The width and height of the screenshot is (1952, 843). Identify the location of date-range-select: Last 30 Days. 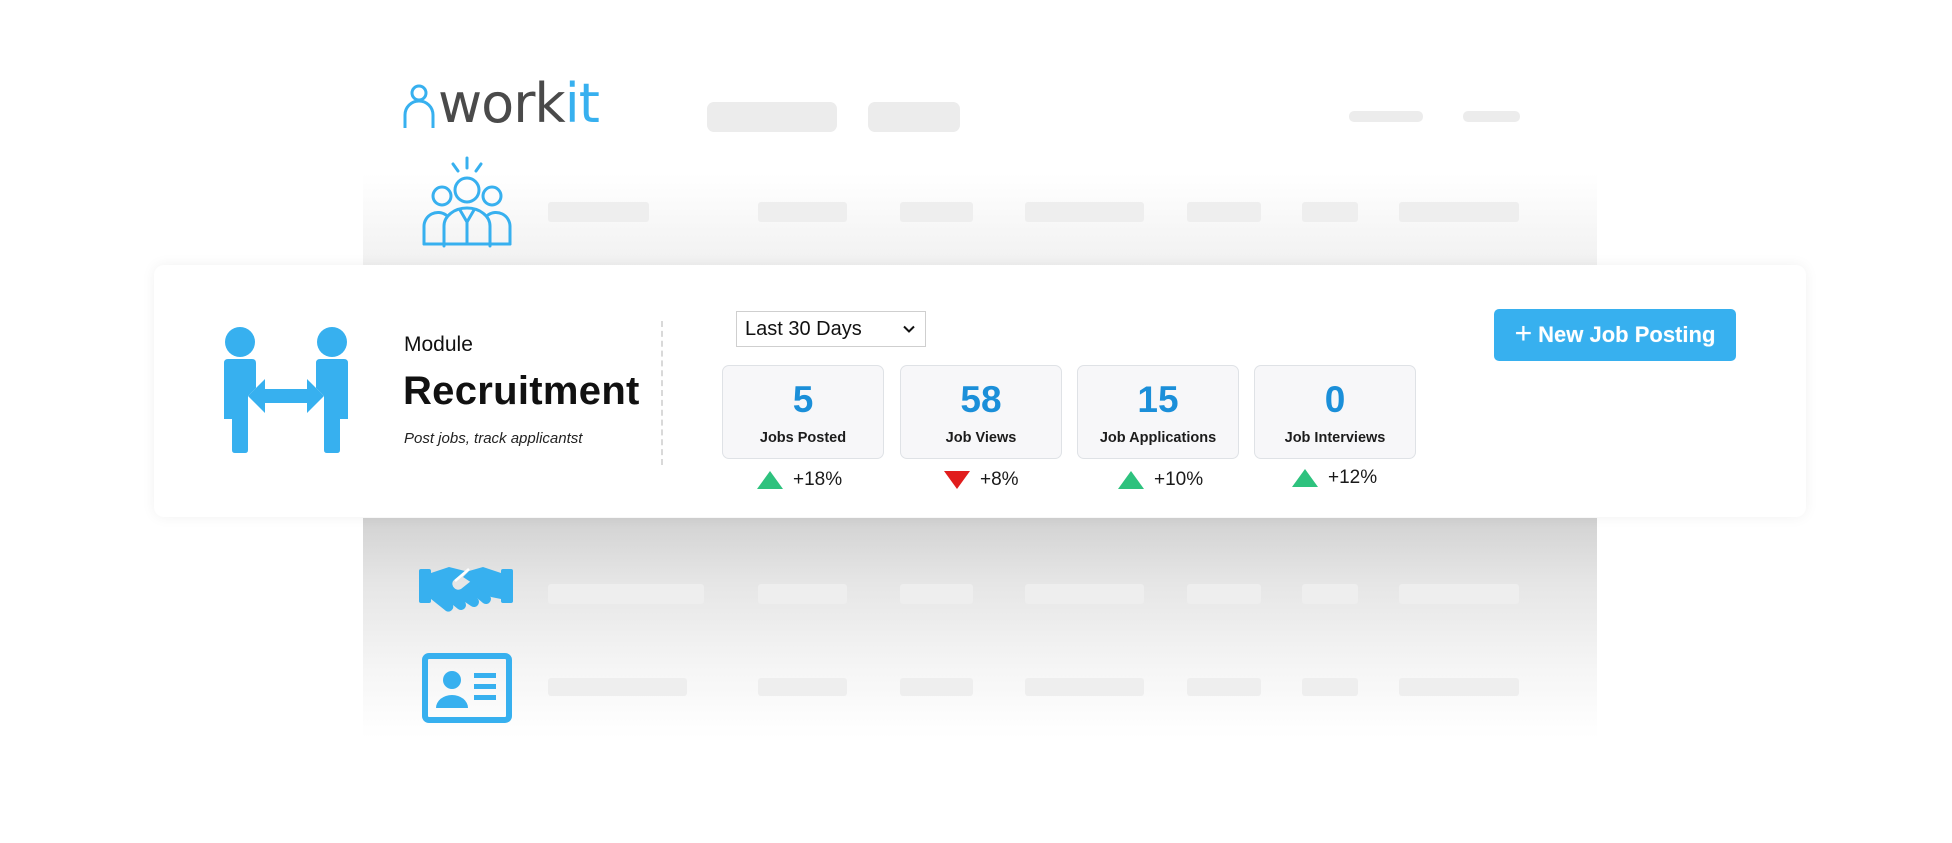
(831, 329).